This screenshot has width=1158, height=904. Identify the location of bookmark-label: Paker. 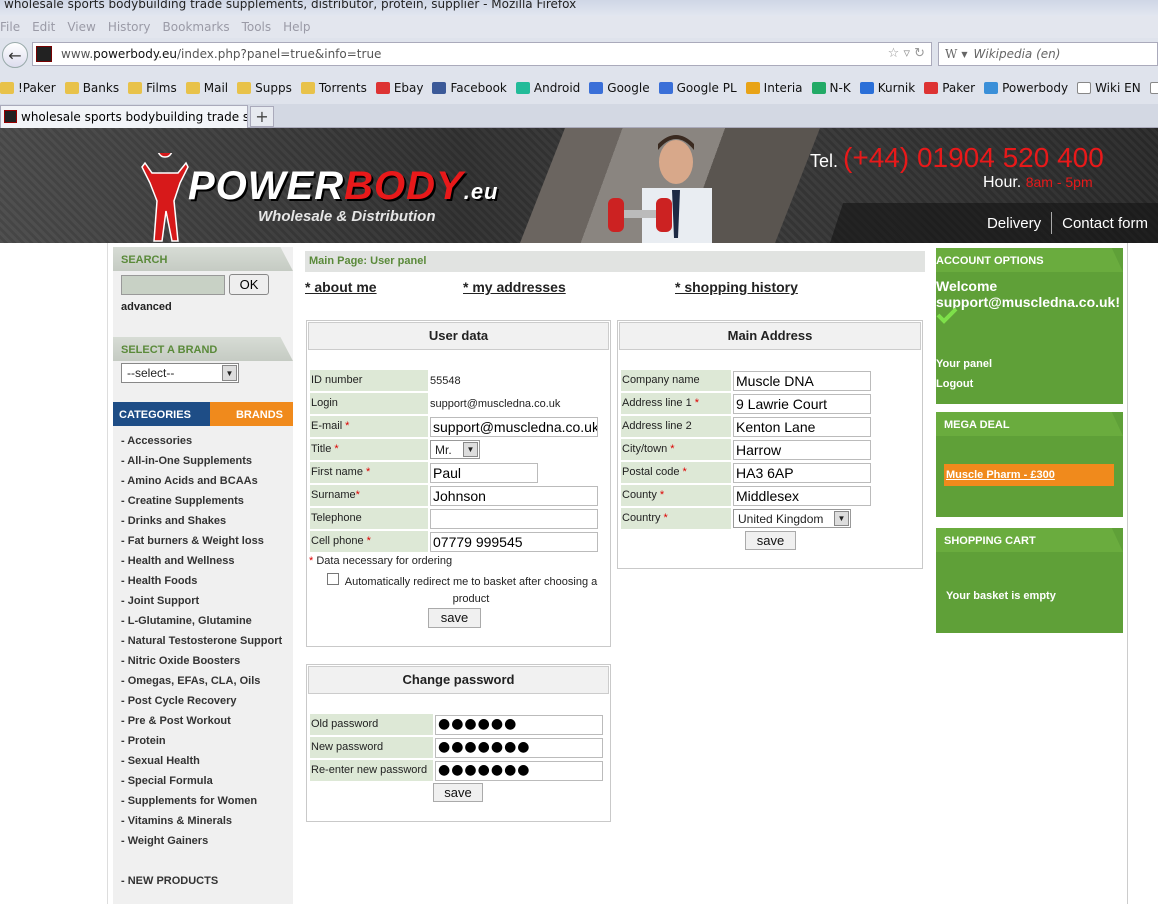
(959, 88).